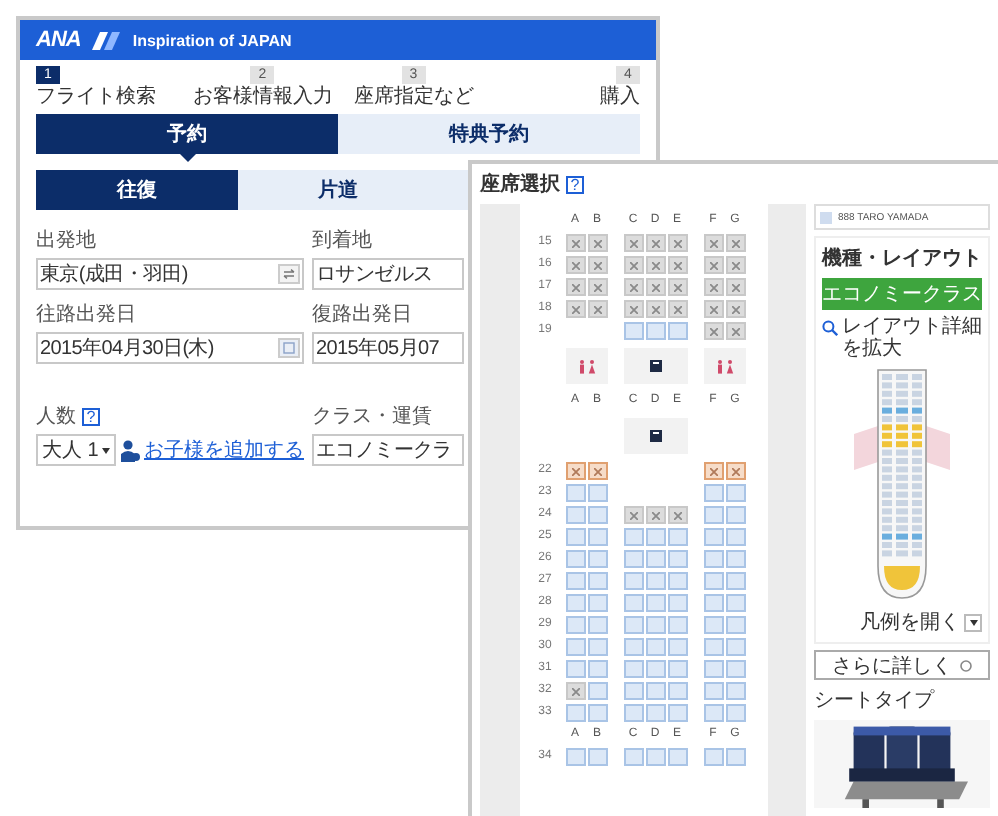 This screenshot has width=998, height=816. Describe the element at coordinates (902, 338) in the screenshot. I see `zoom-layout-link: レイアウト詳細を拡大` at that location.